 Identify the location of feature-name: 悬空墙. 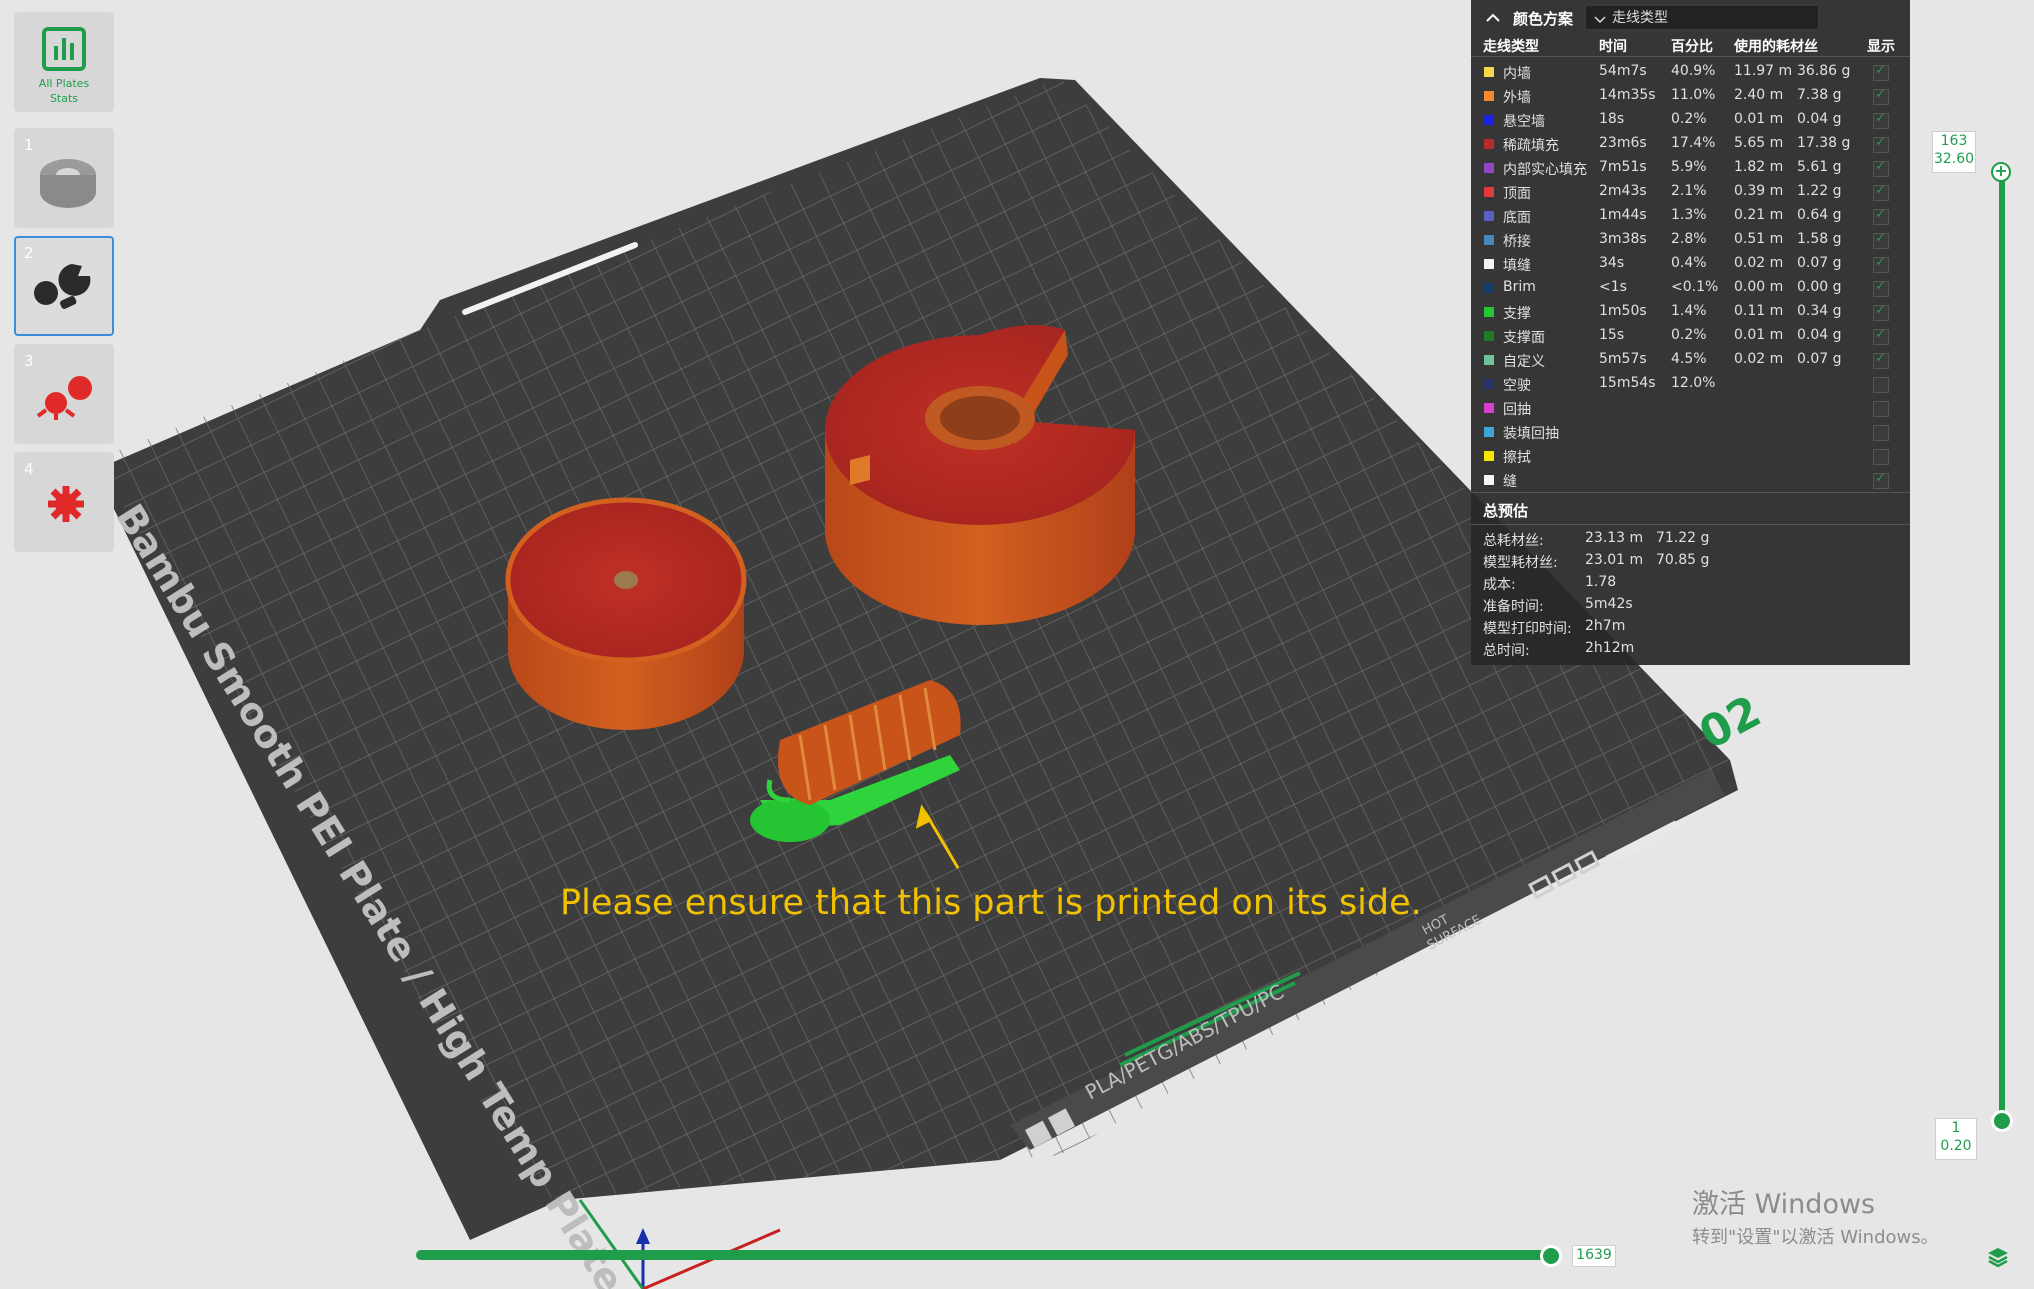
(1524, 122).